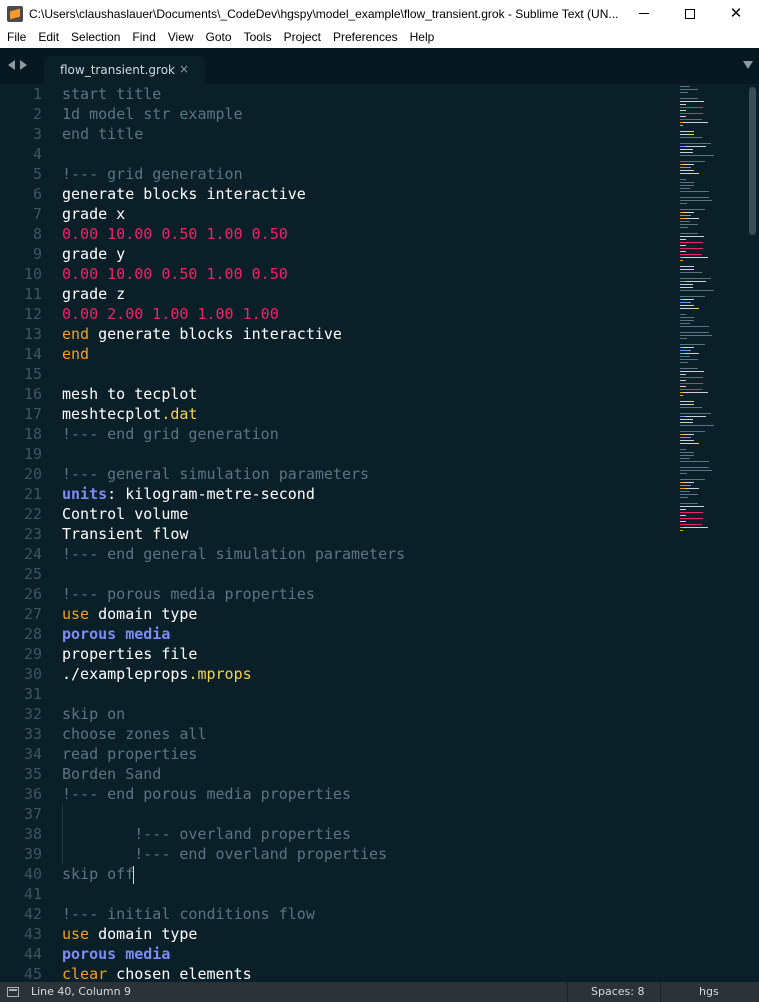 This screenshot has width=759, height=1002. What do you see at coordinates (23, 65) in the screenshot?
I see `tab-nav-right-icon` at bounding box center [23, 65].